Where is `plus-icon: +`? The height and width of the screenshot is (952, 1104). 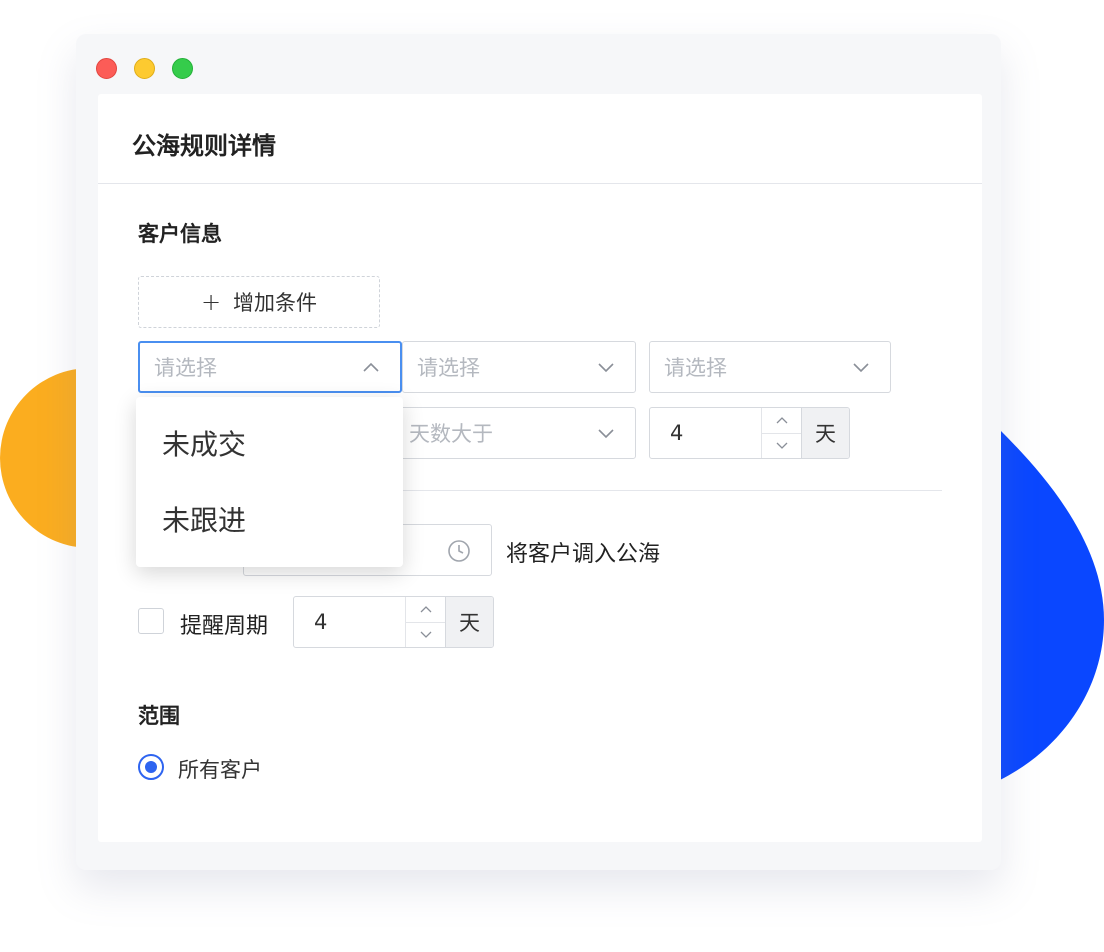 plus-icon: + is located at coordinates (211, 302).